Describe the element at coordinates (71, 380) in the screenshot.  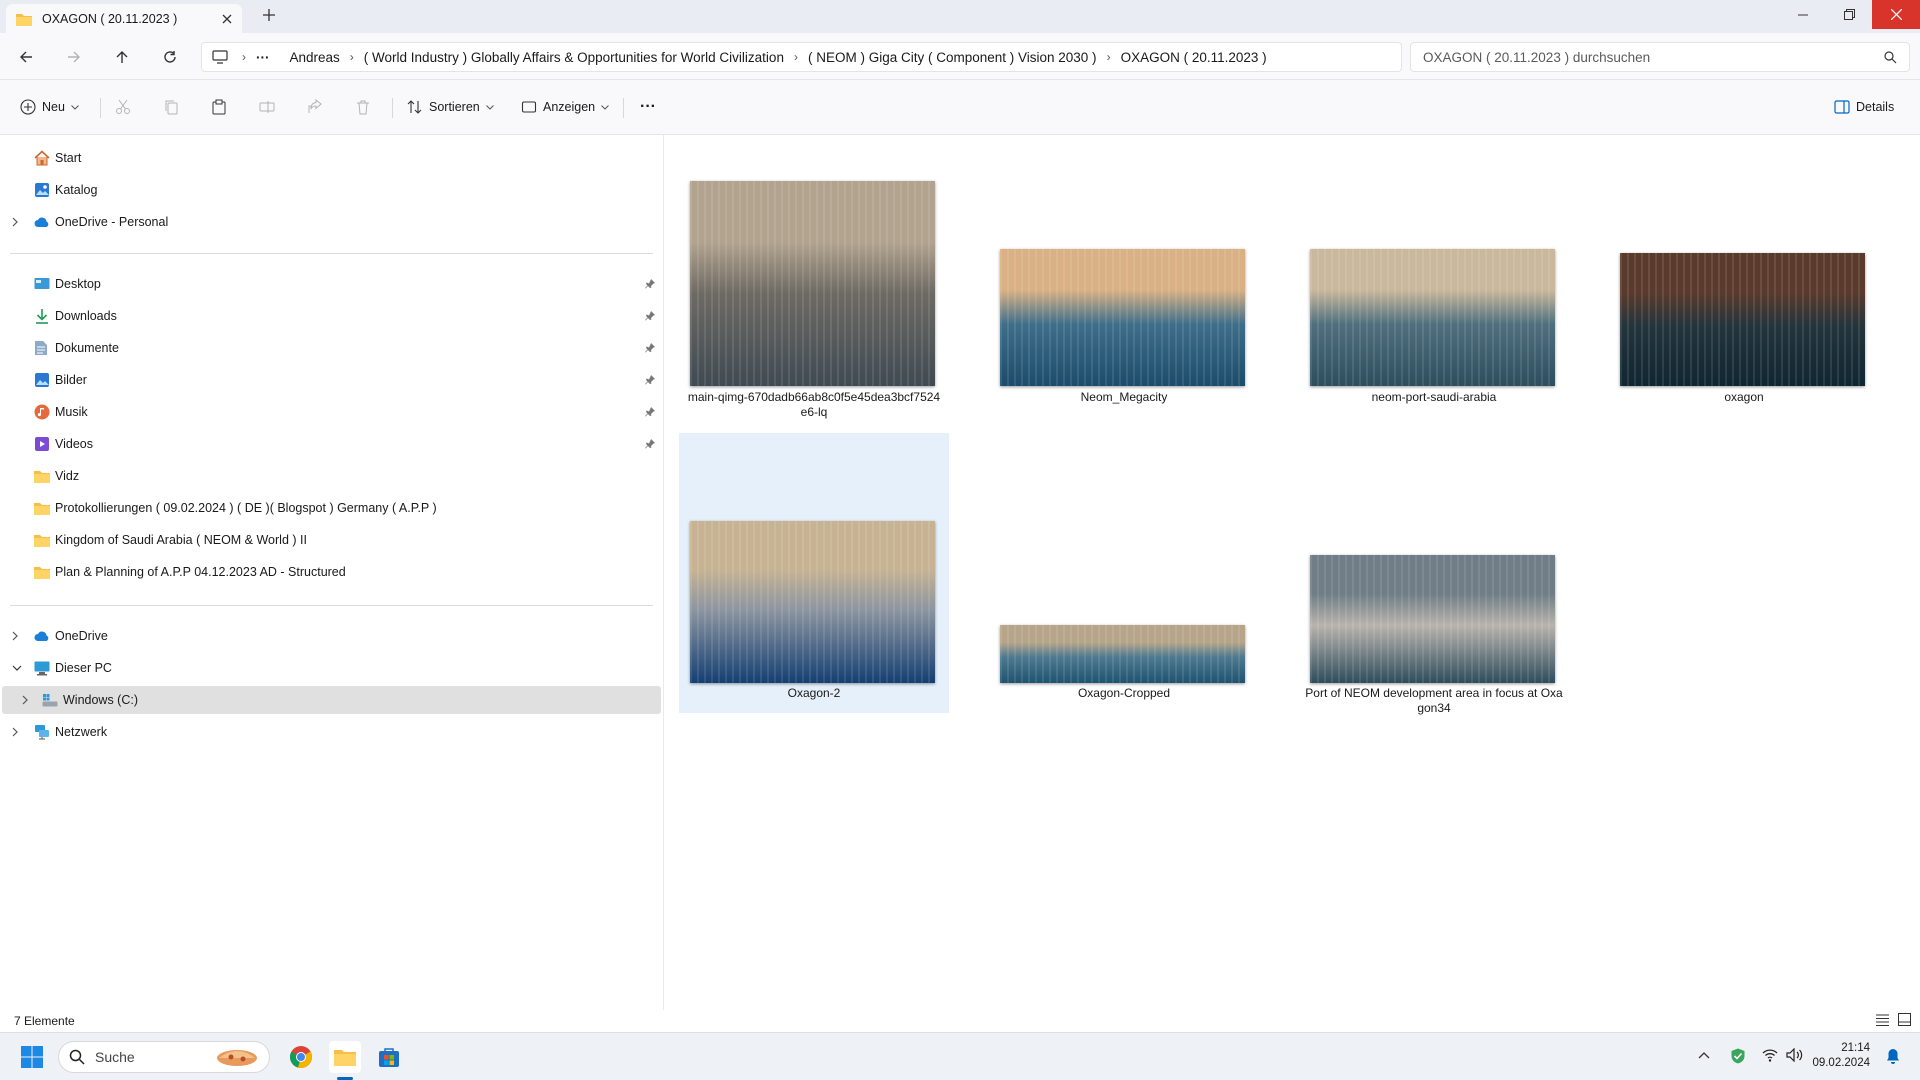
I see `nav-item-label: Bilder` at that location.